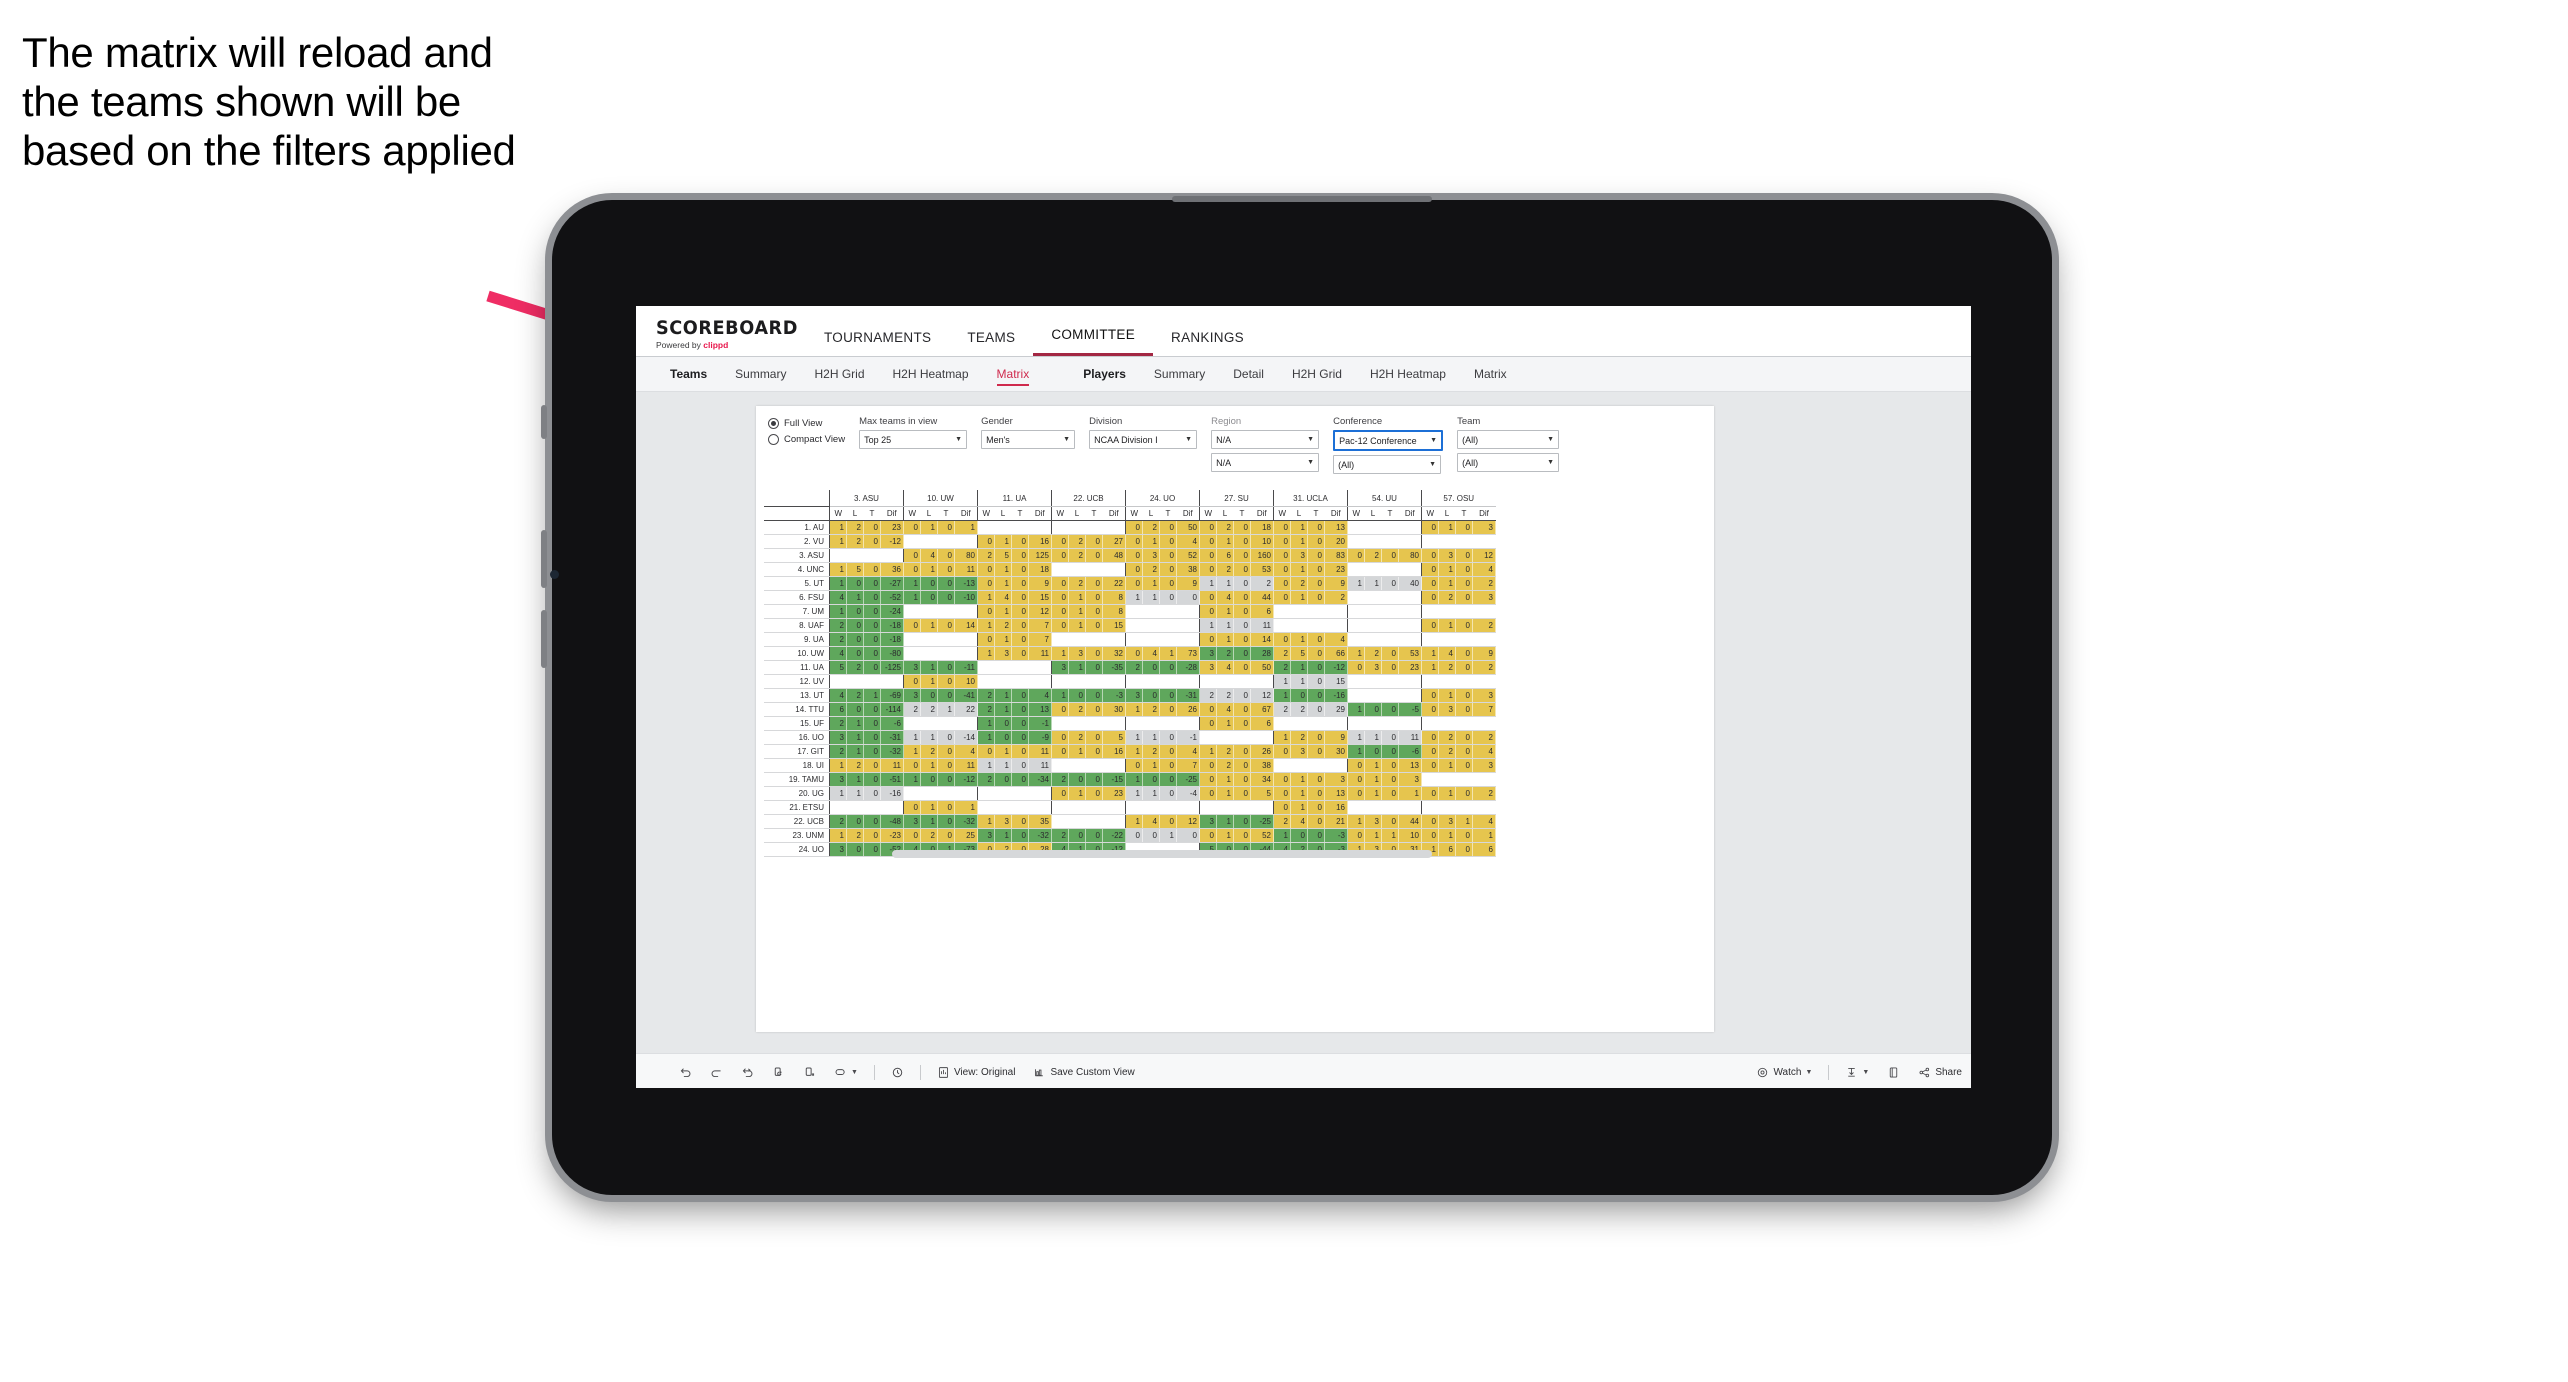  What do you see at coordinates (1484, 709) in the screenshot?
I see `matrix-cell: 7` at bounding box center [1484, 709].